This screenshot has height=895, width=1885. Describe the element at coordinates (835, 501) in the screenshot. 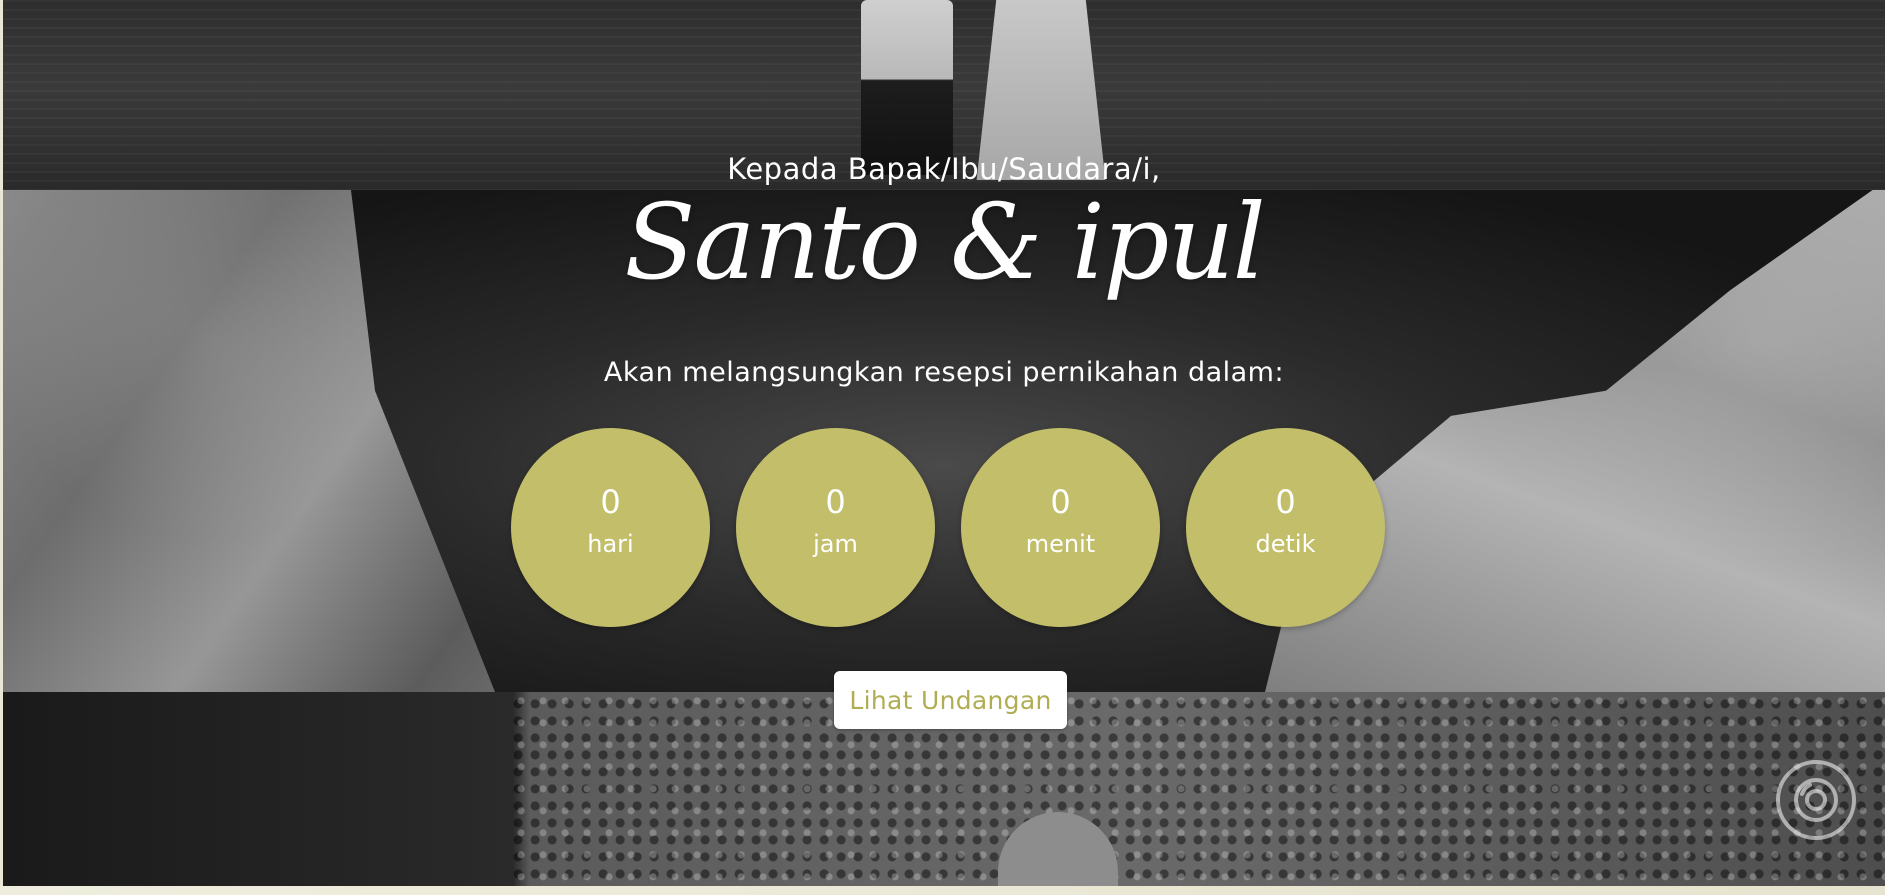

I see `countdown-hours-value: 0` at that location.